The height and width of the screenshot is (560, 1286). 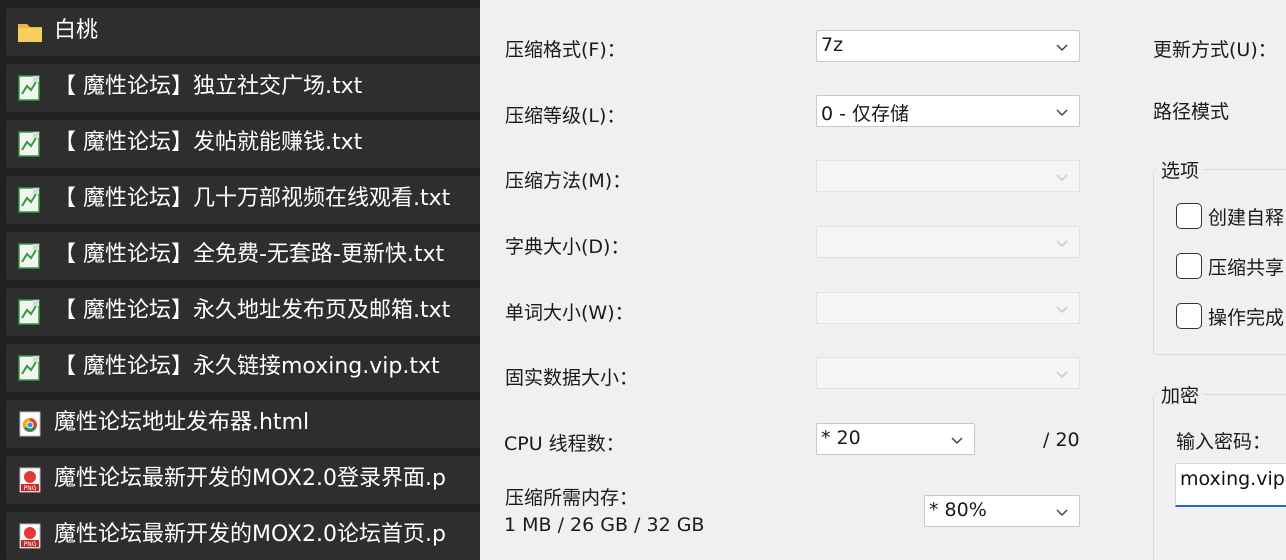 What do you see at coordinates (1189, 266) in the screenshot?
I see `option-checkbox-shared` at bounding box center [1189, 266].